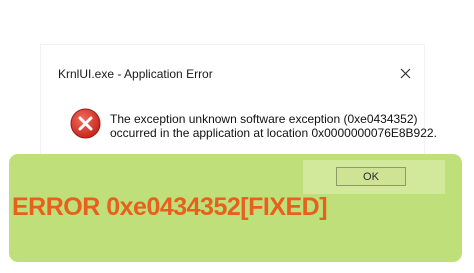 This screenshot has height=273, width=474. I want to click on close-button, so click(405, 73).